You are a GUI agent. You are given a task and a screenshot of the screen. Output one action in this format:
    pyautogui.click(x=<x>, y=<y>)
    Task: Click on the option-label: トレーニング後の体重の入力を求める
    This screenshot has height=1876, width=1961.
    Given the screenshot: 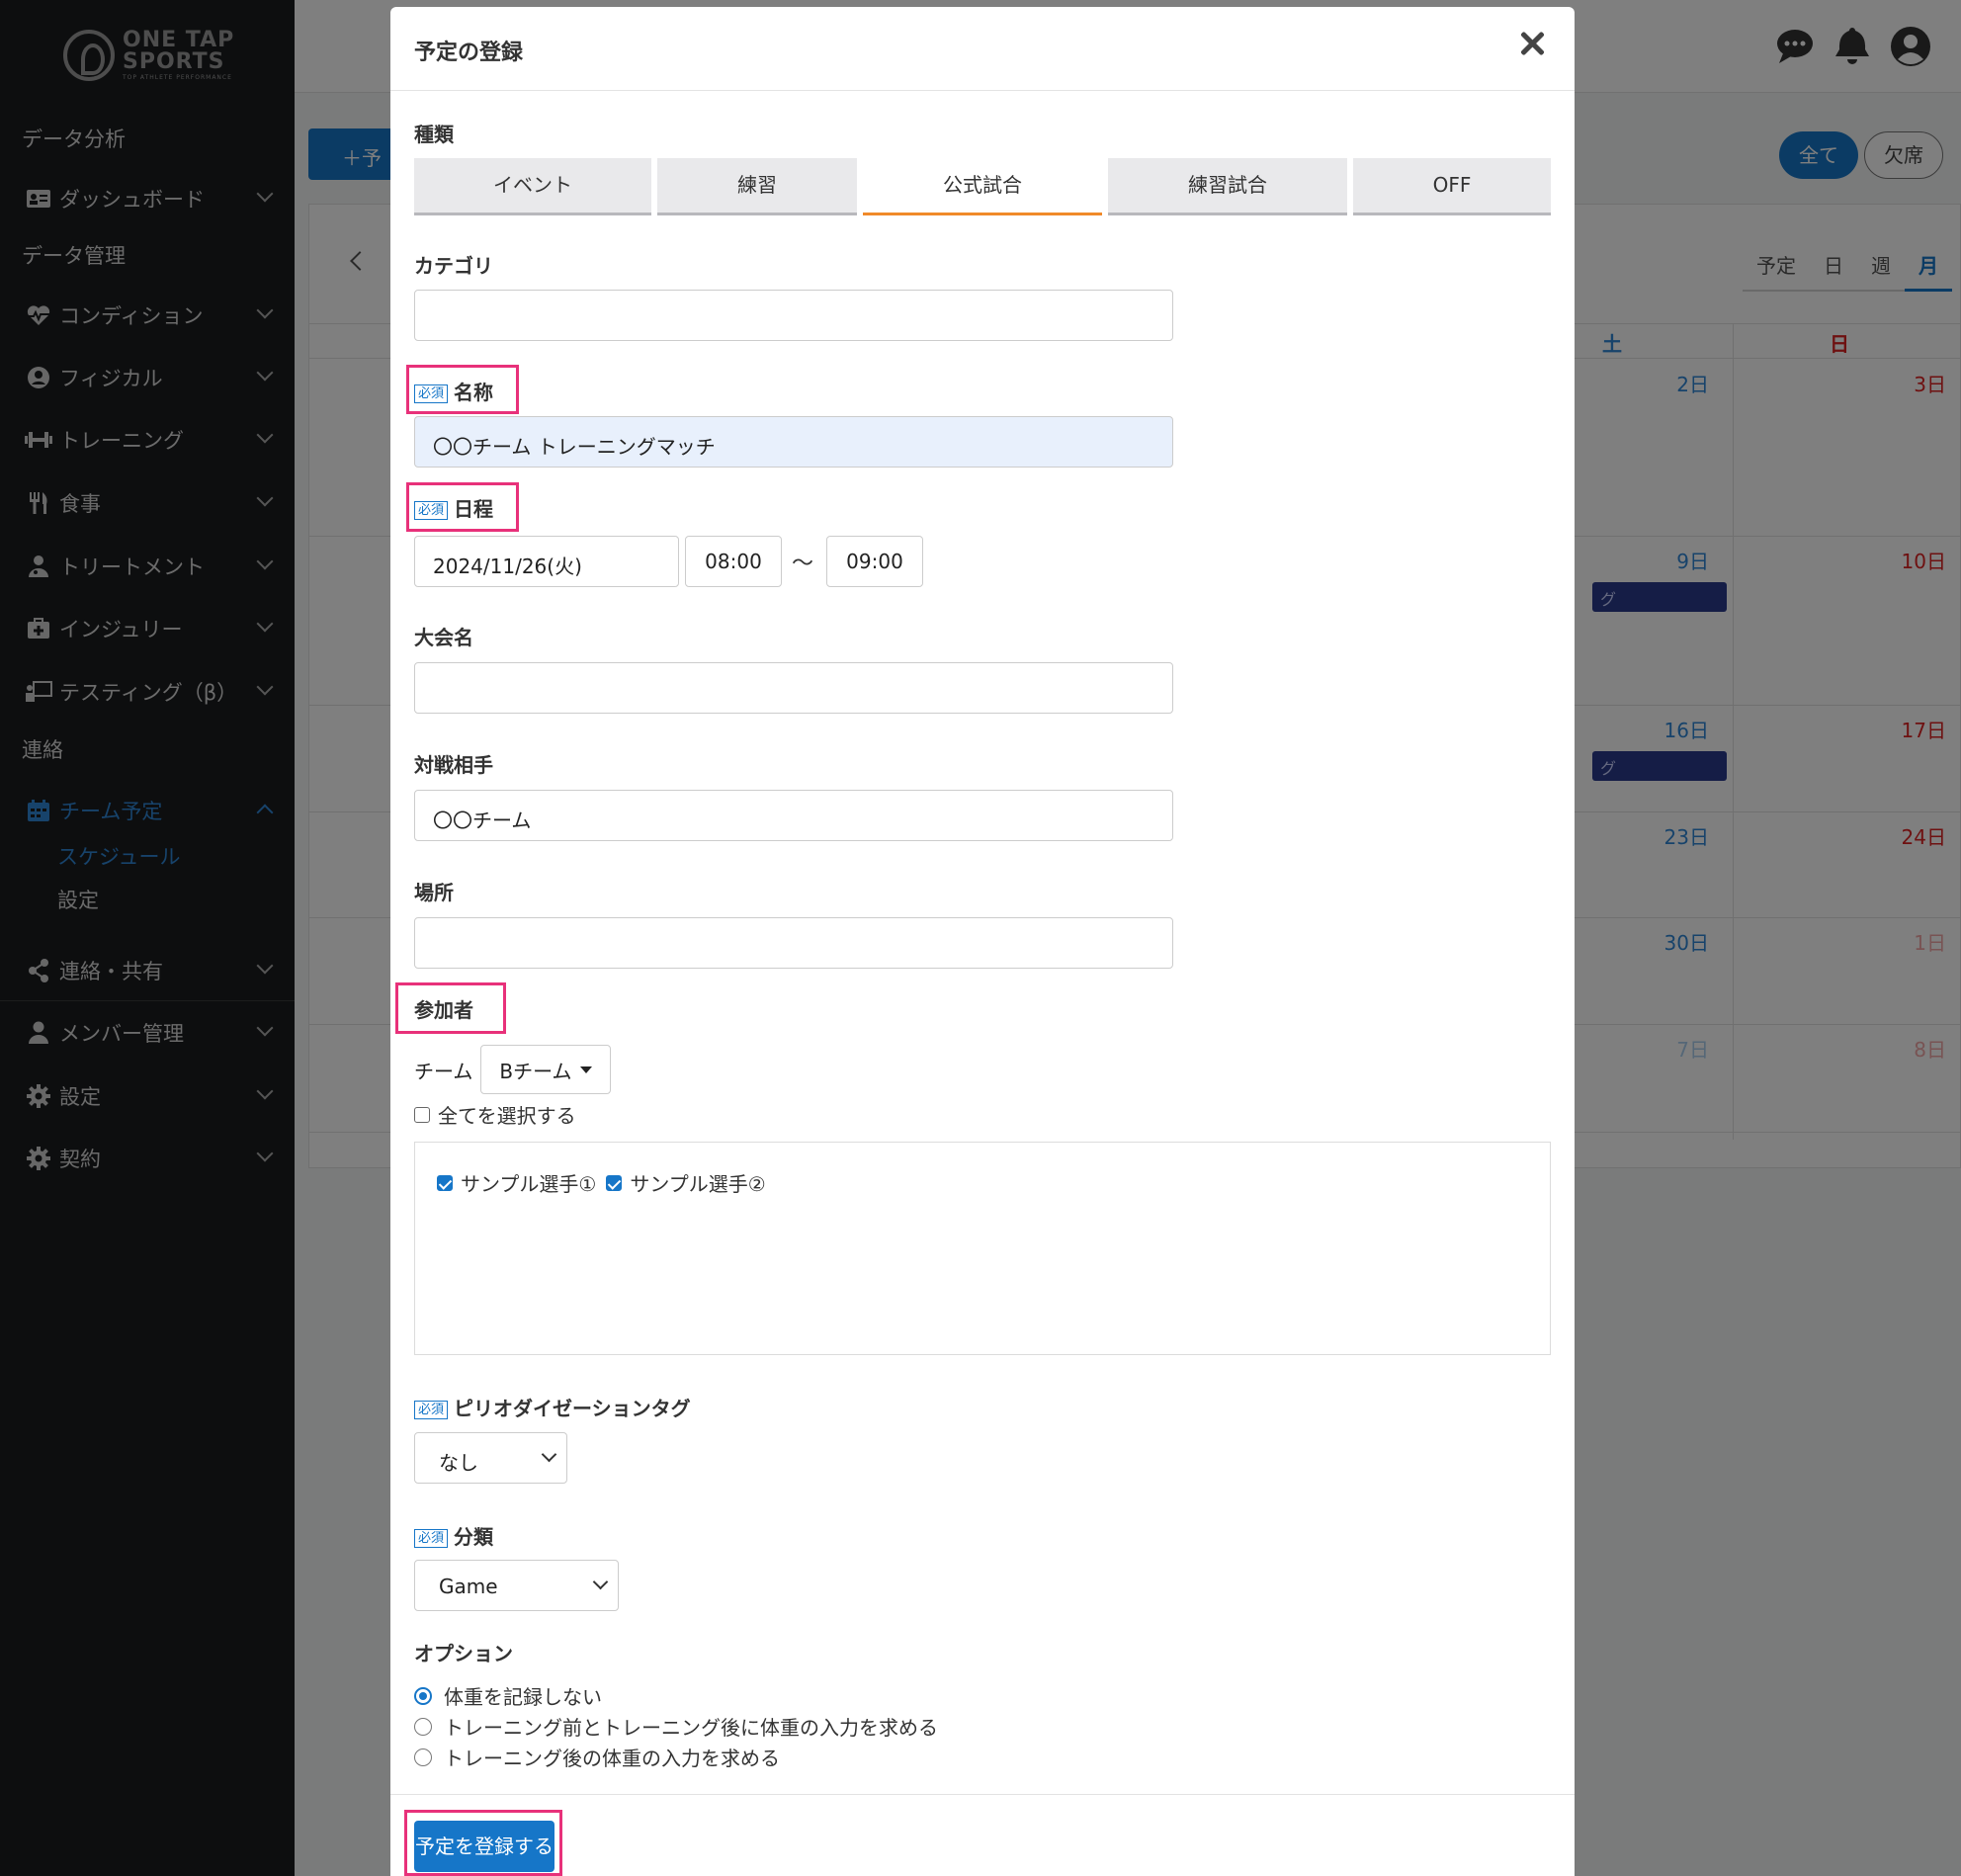 What is the action you would take?
    pyautogui.click(x=612, y=1758)
    